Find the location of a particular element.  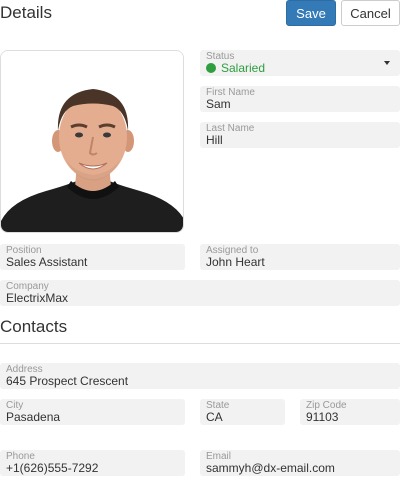

company-value: ElectrixMax is located at coordinates (37, 298).